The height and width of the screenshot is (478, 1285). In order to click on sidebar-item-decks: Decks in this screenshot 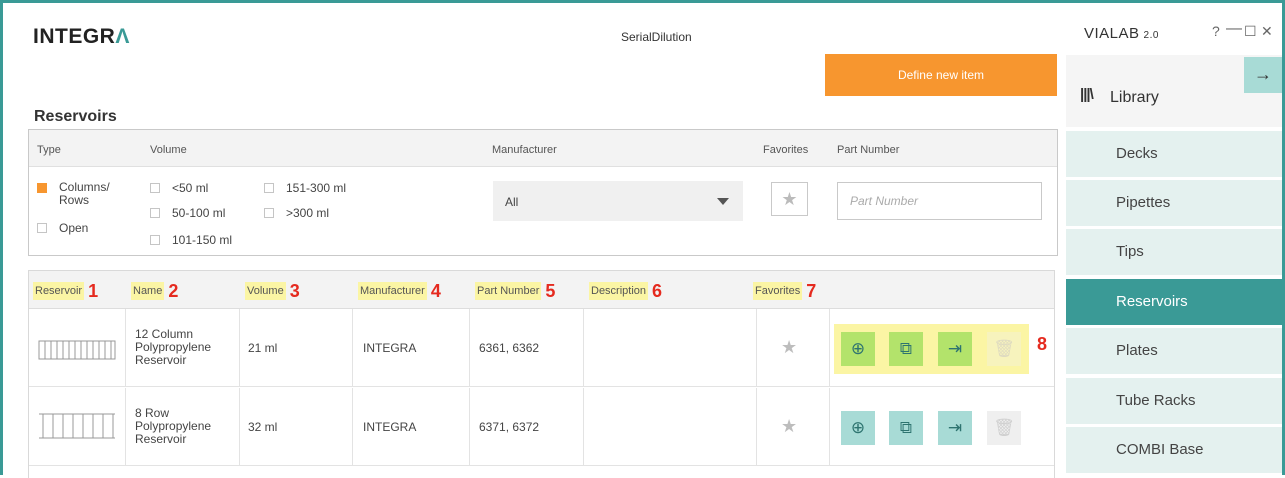, I will do `click(1174, 154)`.